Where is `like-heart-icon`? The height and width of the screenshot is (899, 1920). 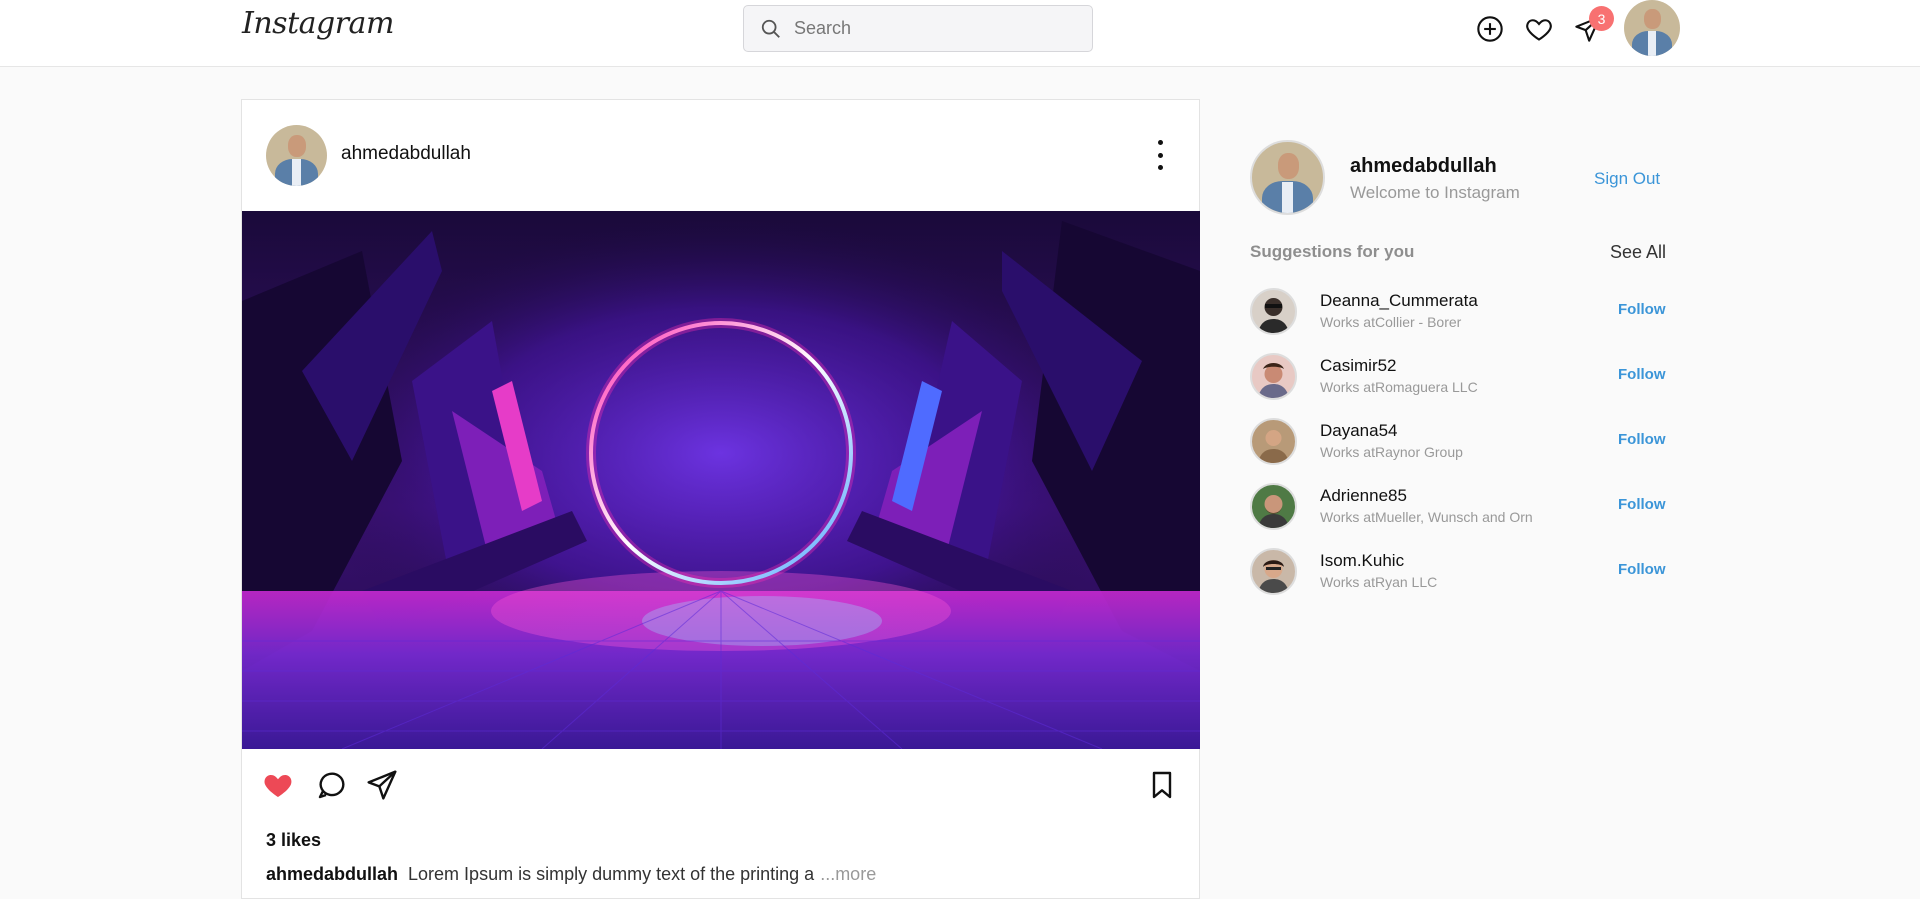
like-heart-icon is located at coordinates (278, 787).